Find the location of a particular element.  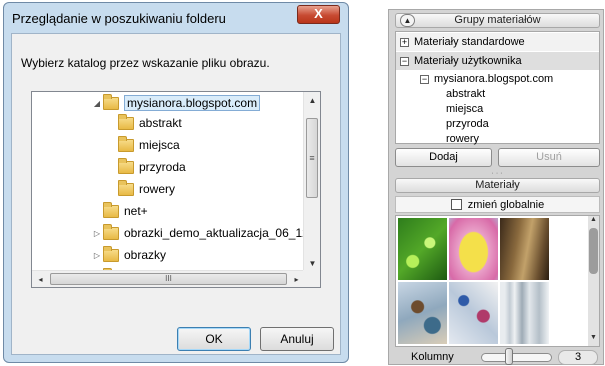

horizontal-scroll-thumb: III is located at coordinates (168, 279).